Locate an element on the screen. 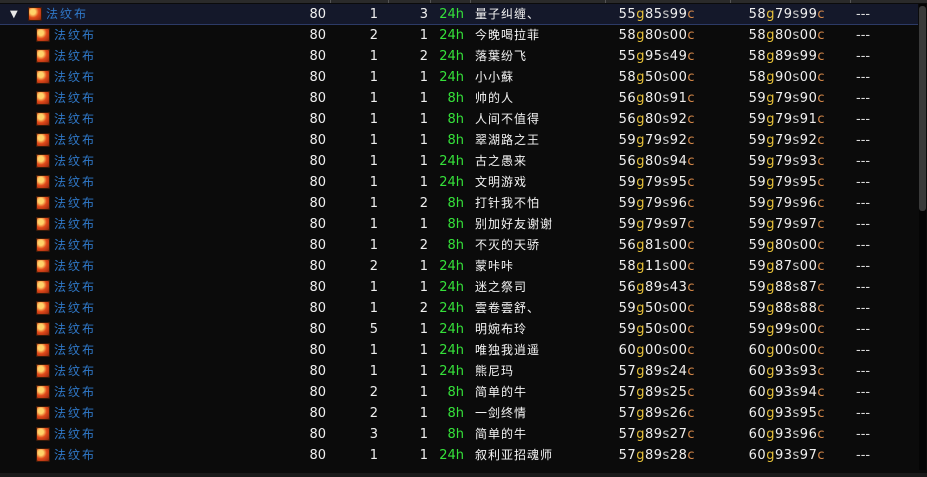  auction-row: 法纹布 80 1 1 8h 帅的人 56g80s91c 59g79s90c --- is located at coordinates (459, 98).